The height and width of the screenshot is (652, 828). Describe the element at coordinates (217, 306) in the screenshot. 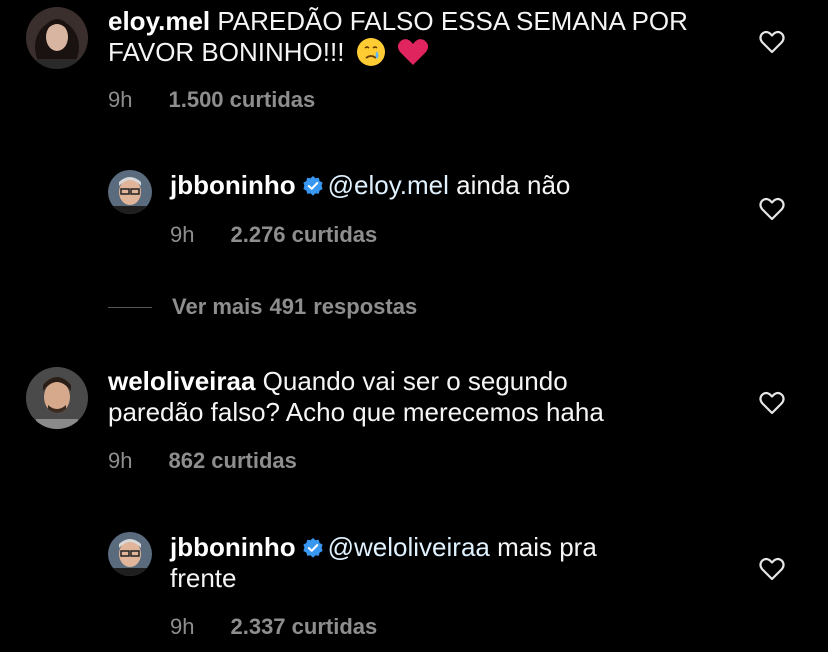

I see `view-more-text: Ver mais` at that location.